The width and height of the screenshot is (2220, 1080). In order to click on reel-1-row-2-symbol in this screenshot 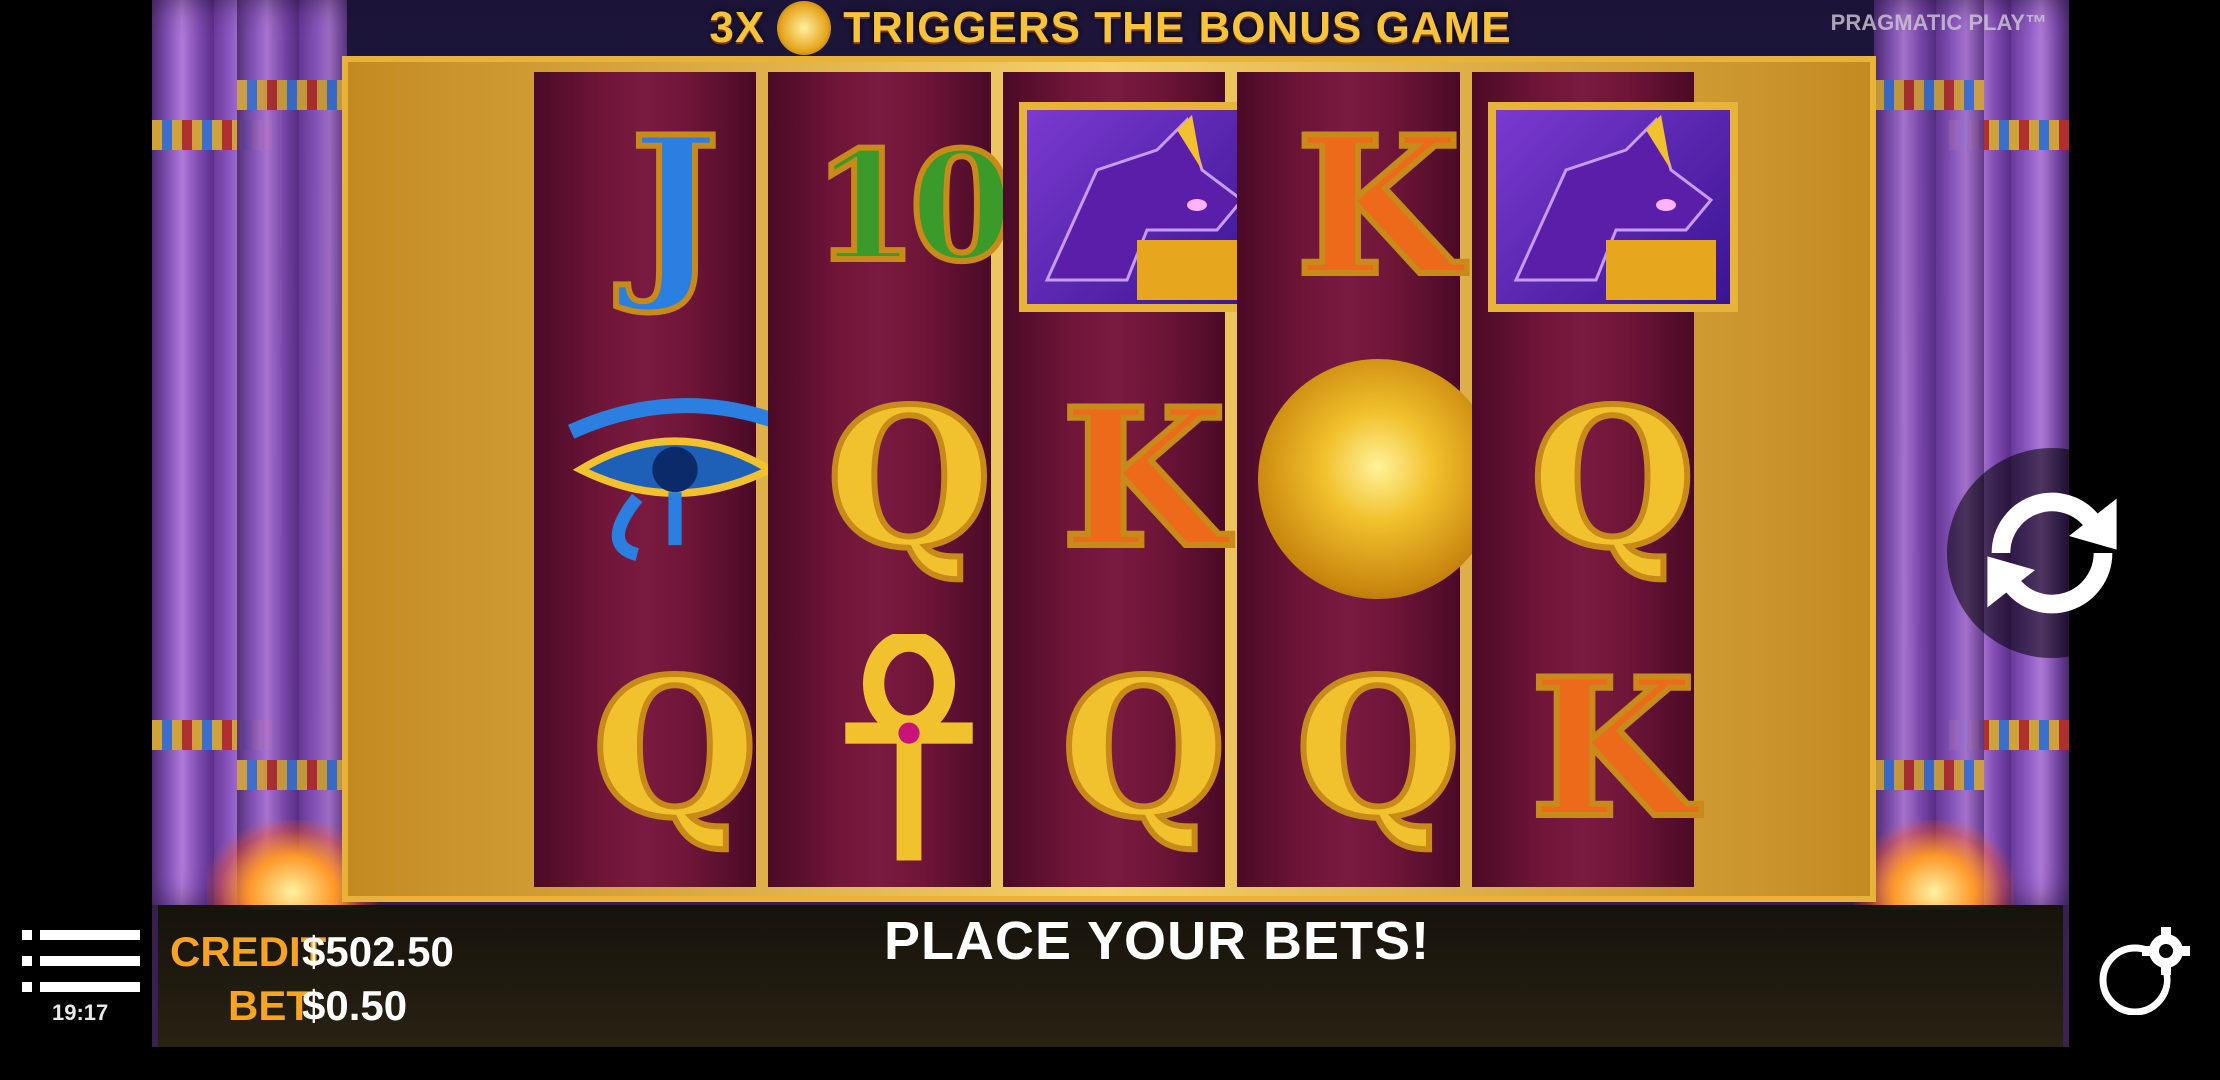, I will do `click(675, 479)`.